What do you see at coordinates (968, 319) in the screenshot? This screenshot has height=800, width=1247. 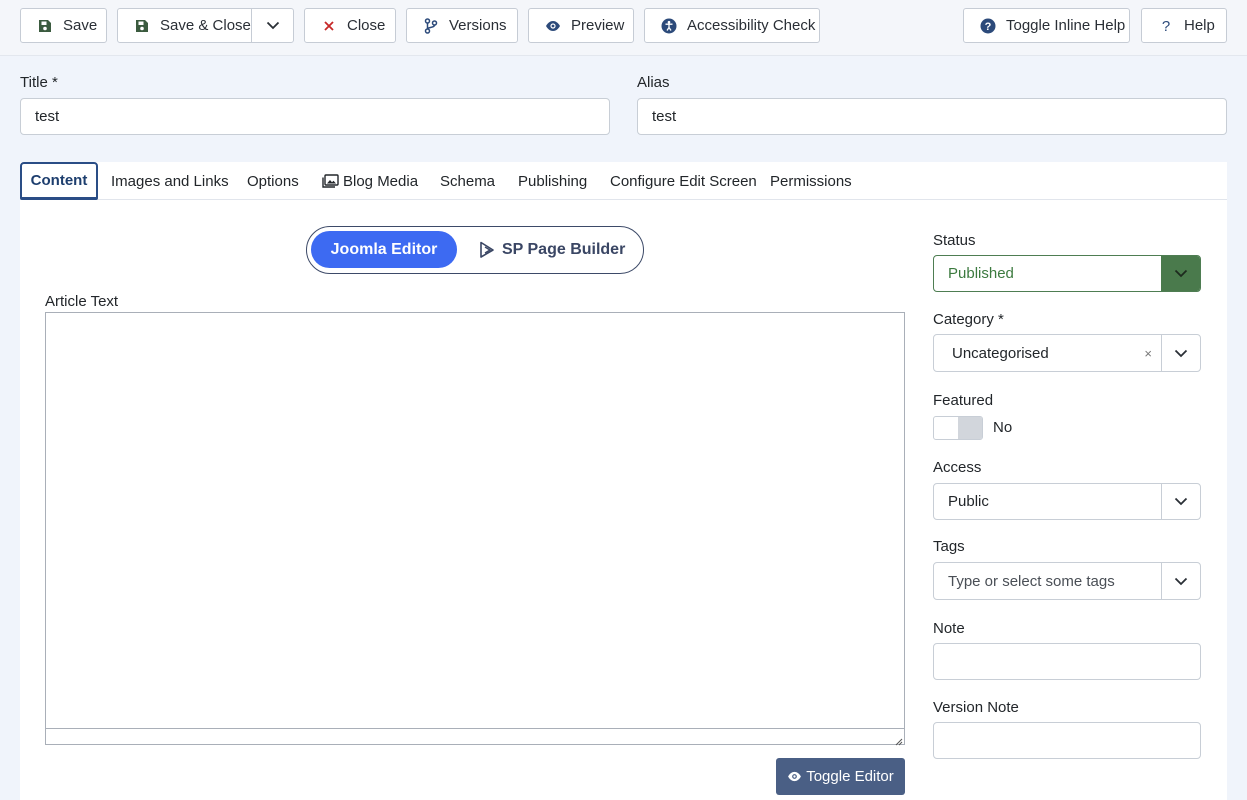 I see `category-label: Category *` at bounding box center [968, 319].